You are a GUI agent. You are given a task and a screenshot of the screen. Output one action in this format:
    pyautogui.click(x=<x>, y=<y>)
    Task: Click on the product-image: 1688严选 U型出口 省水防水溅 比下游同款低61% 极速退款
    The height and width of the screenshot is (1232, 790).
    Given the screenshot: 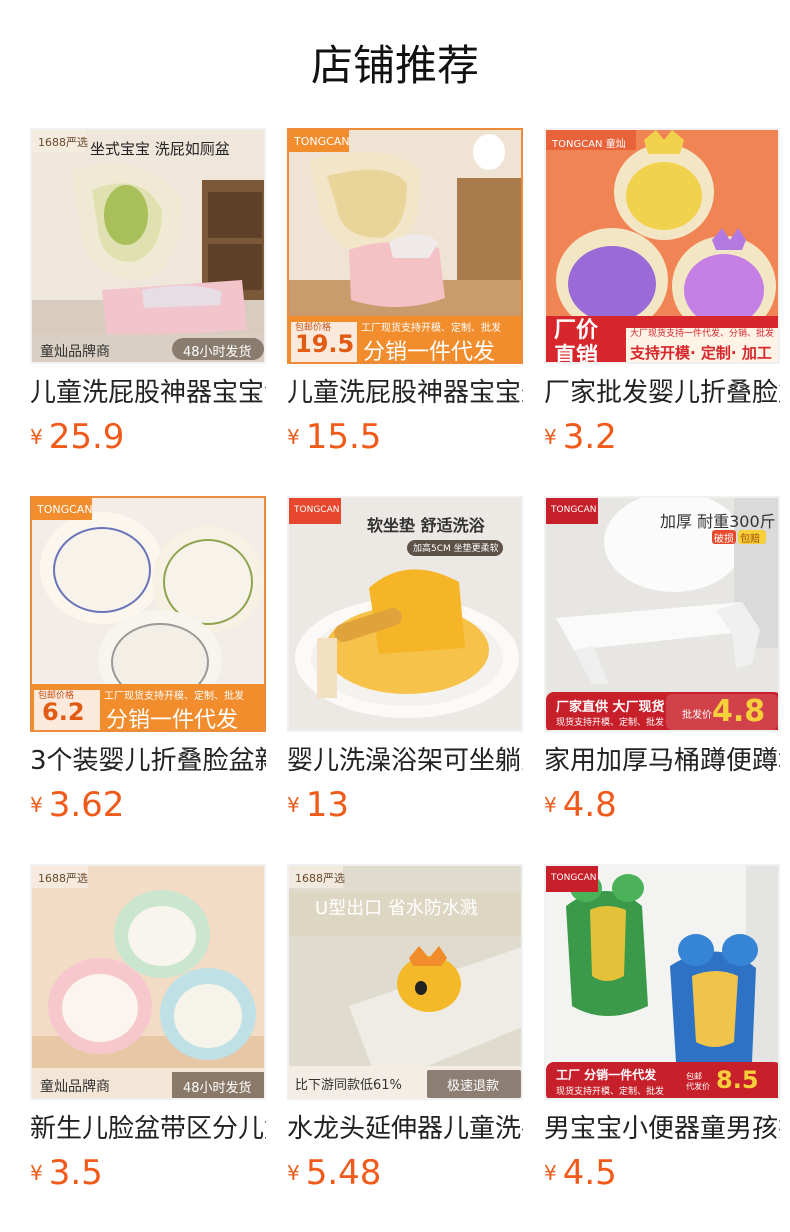 What is the action you would take?
    pyautogui.click(x=405, y=982)
    